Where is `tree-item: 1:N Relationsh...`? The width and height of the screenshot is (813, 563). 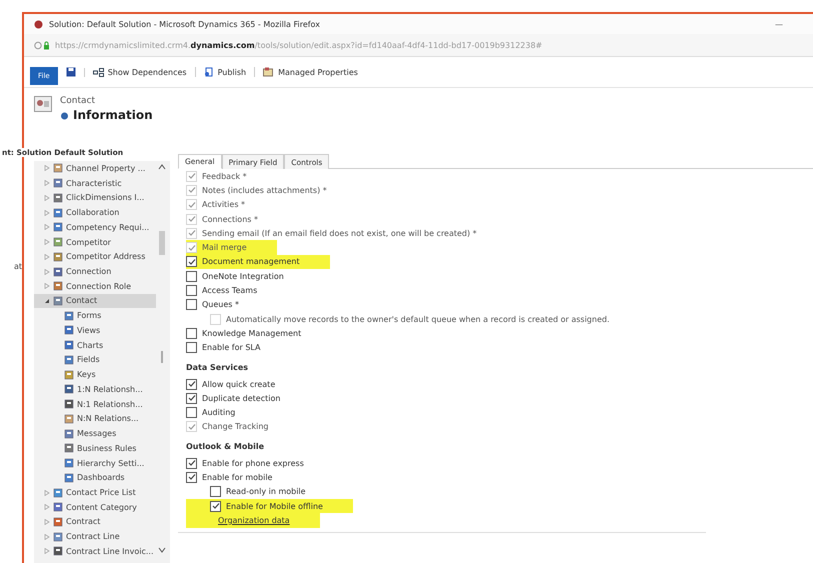 tree-item: 1:N Relationsh... is located at coordinates (102, 389).